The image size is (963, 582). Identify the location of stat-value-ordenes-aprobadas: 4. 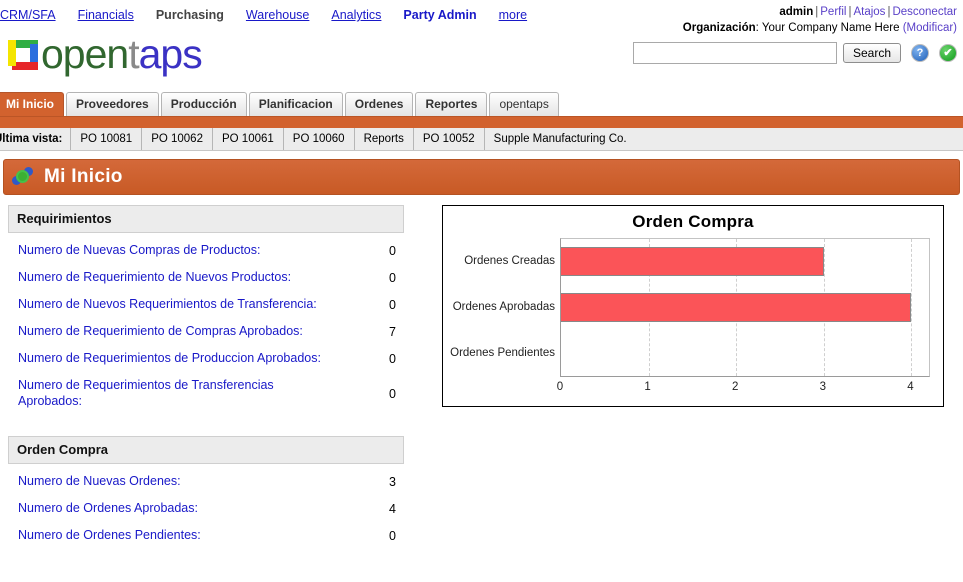
(392, 509).